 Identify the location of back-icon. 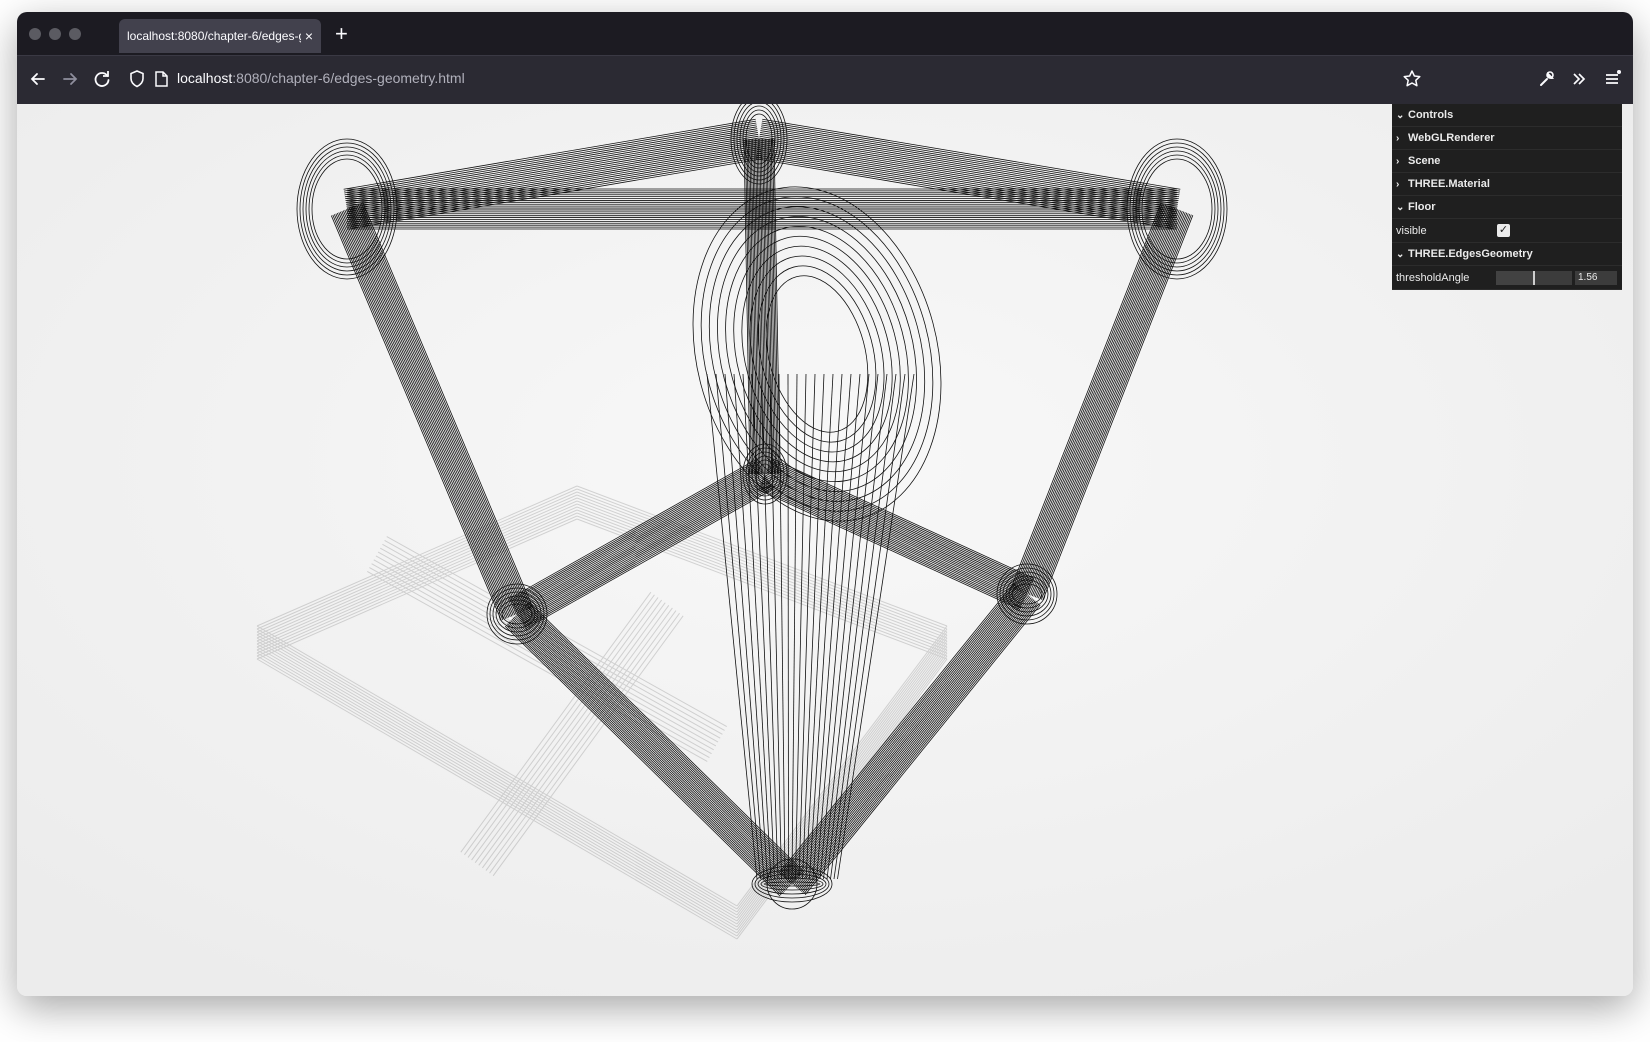
(38, 79).